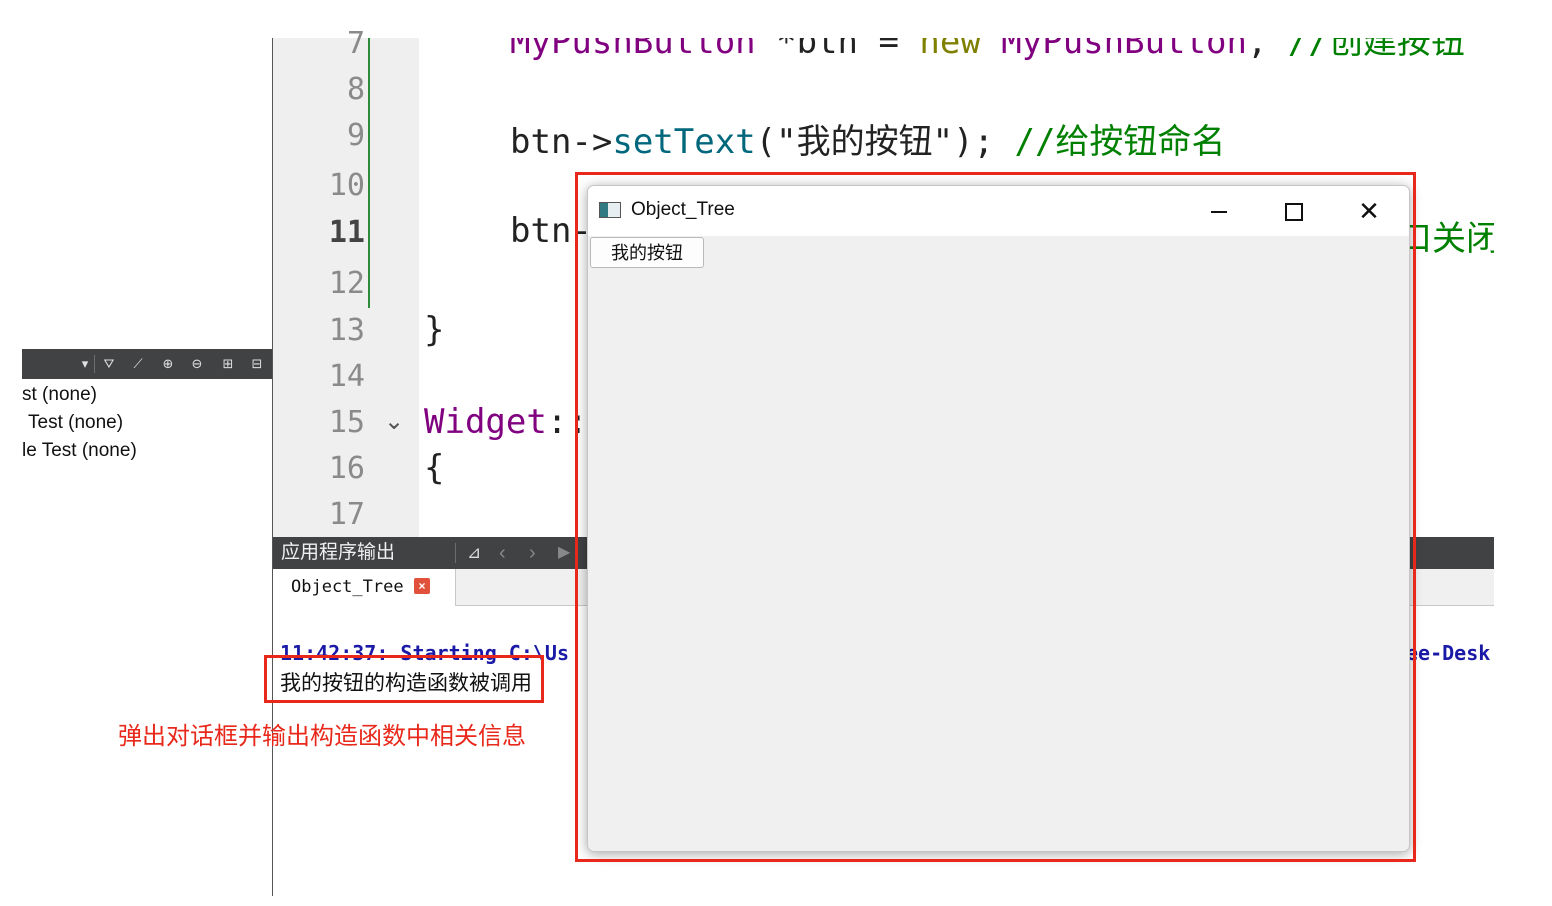  What do you see at coordinates (347, 587) in the screenshot?
I see `tab-label: Object_Tree` at bounding box center [347, 587].